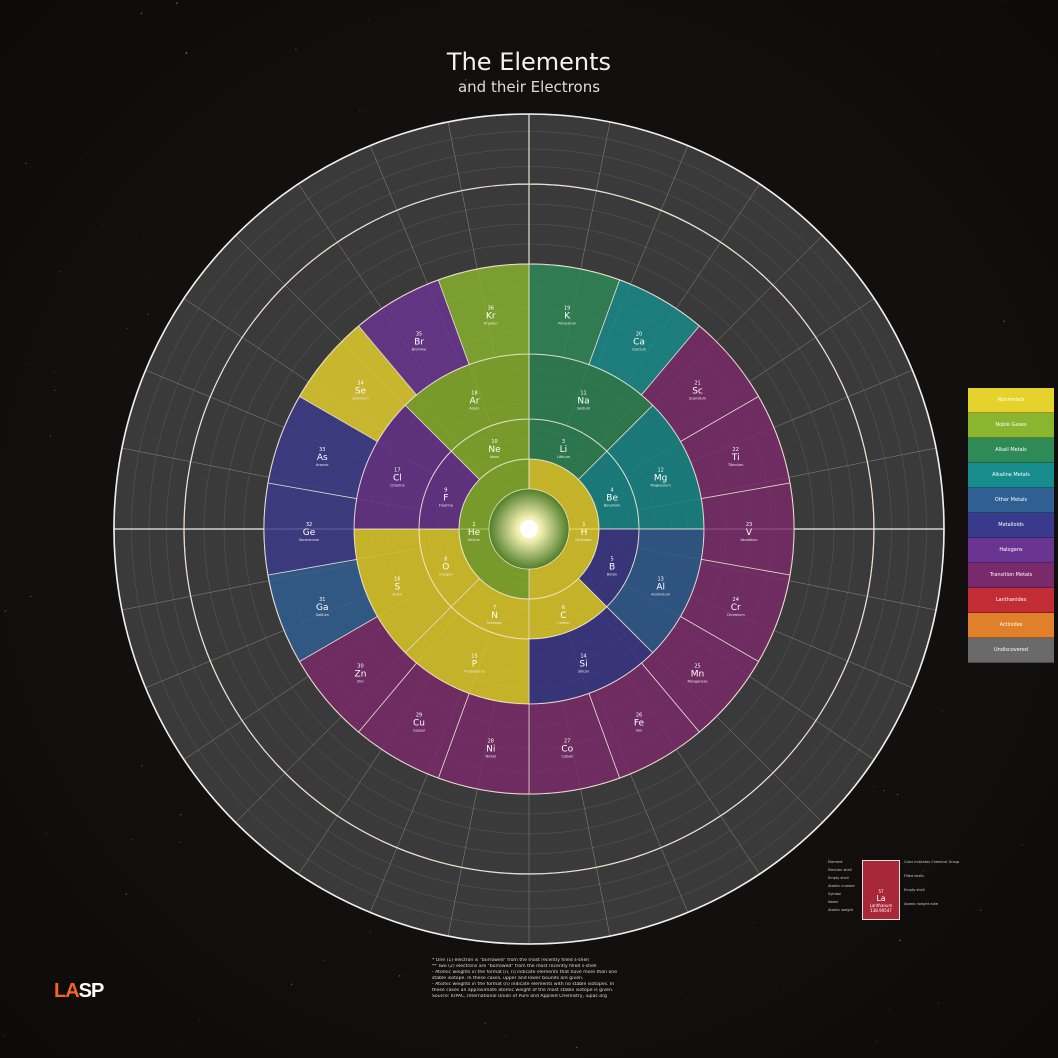 This screenshot has width=1058, height=1058. I want to click on element-name: Oxygen, so click(446, 574).